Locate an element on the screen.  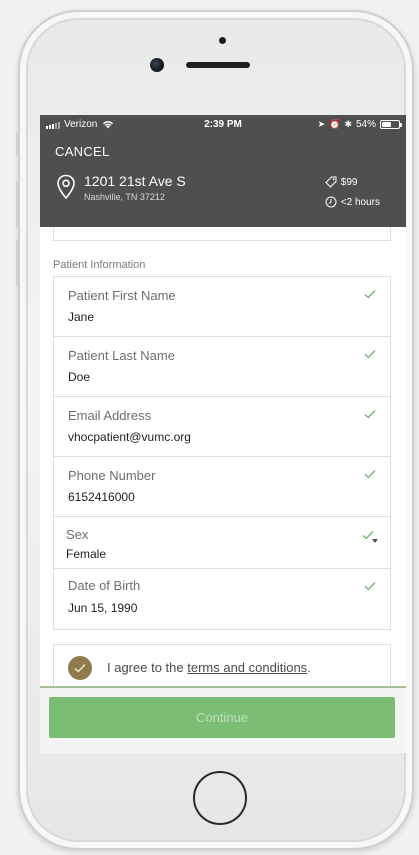
location-arrow-icon: ➤ is located at coordinates (321, 124).